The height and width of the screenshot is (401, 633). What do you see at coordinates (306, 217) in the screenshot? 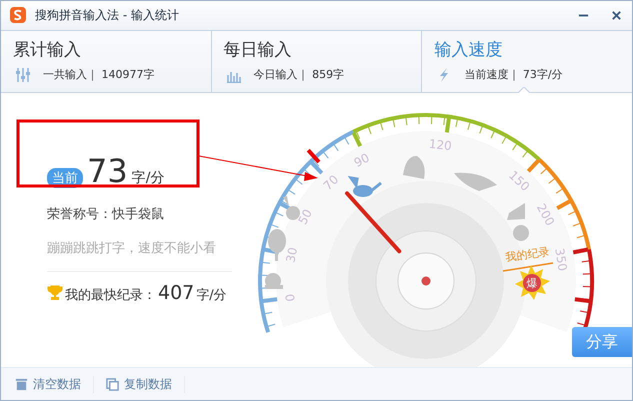
I see `gauge-tick-label: 50` at bounding box center [306, 217].